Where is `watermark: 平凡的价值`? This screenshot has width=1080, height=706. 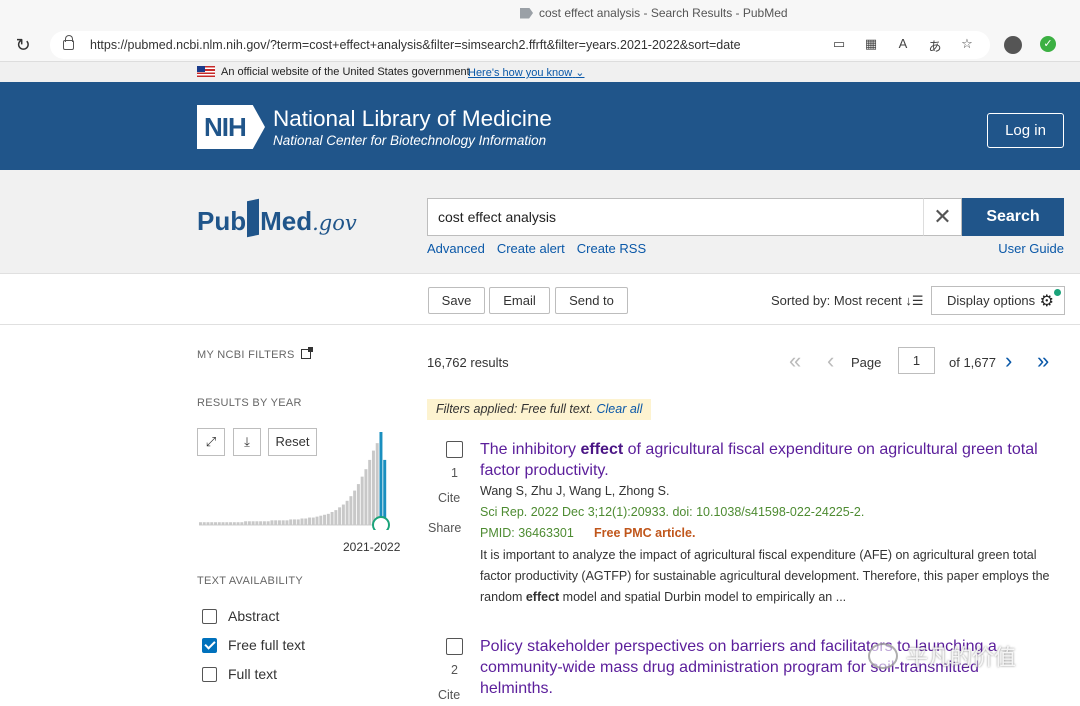 watermark: 平凡的价值 is located at coordinates (942, 656).